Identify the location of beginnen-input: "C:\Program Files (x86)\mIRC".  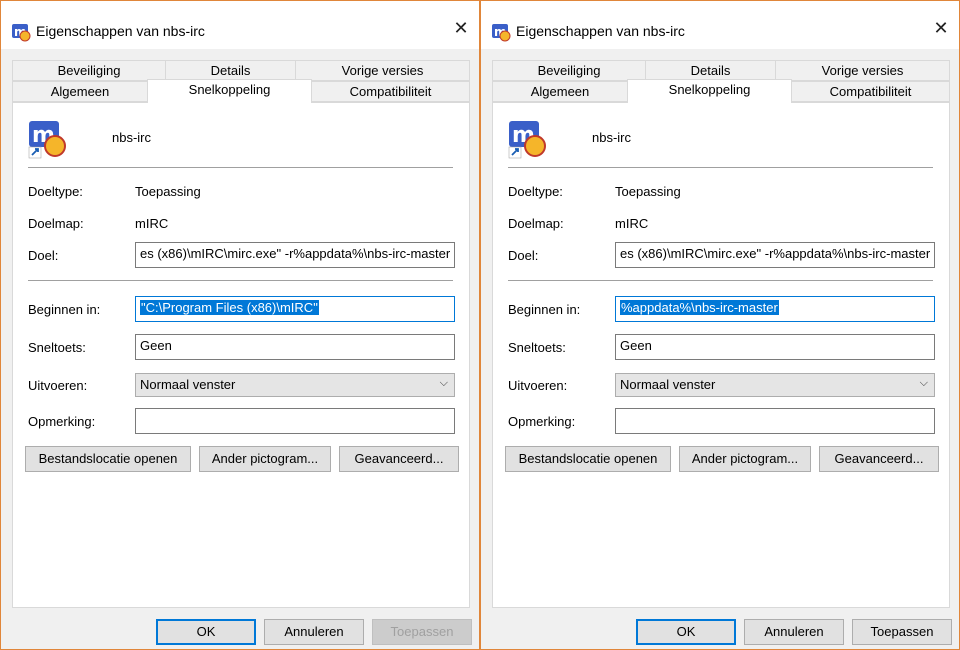
(295, 309).